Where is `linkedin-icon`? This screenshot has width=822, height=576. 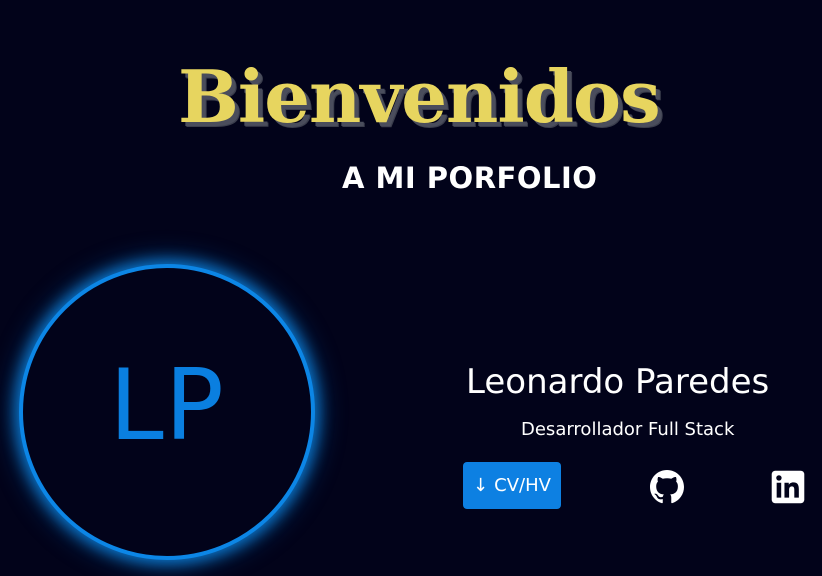
linkedin-icon is located at coordinates (788, 487).